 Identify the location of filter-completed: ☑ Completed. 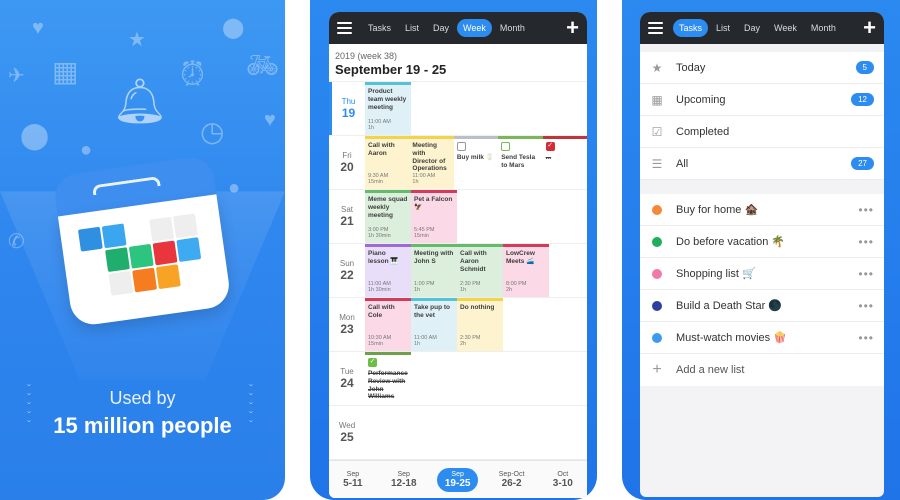
(762, 132).